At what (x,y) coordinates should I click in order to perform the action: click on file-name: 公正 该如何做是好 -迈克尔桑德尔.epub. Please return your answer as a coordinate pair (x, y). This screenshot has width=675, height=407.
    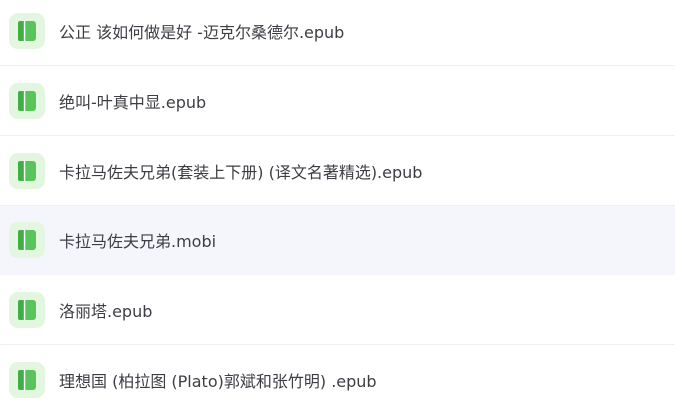
    Looking at the image, I should click on (202, 32).